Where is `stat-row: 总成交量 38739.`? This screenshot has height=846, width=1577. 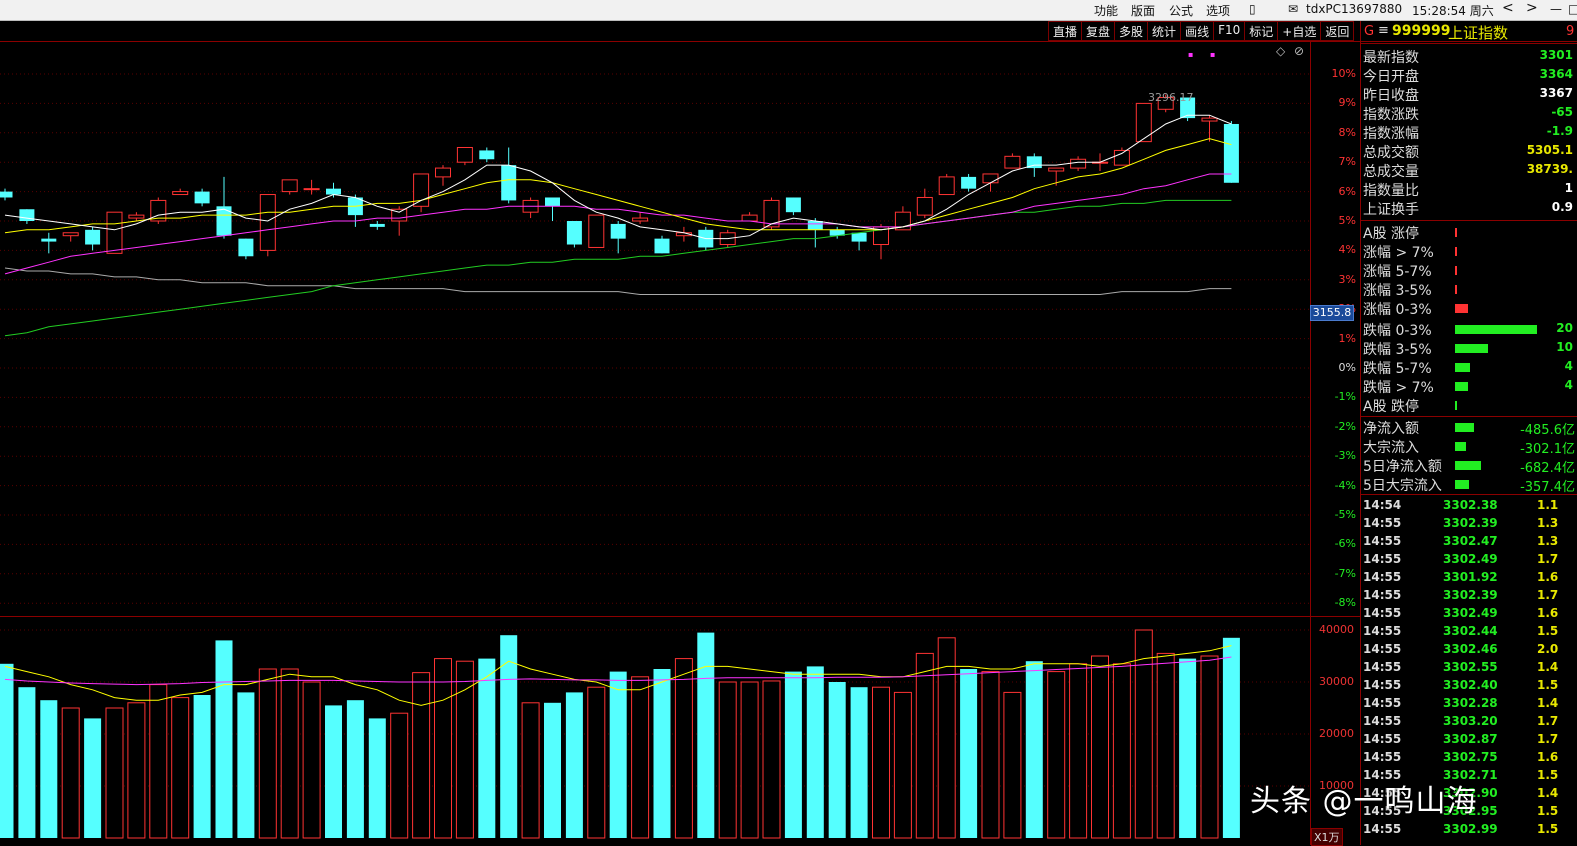 stat-row: 总成交量 38739. is located at coordinates (1470, 170).